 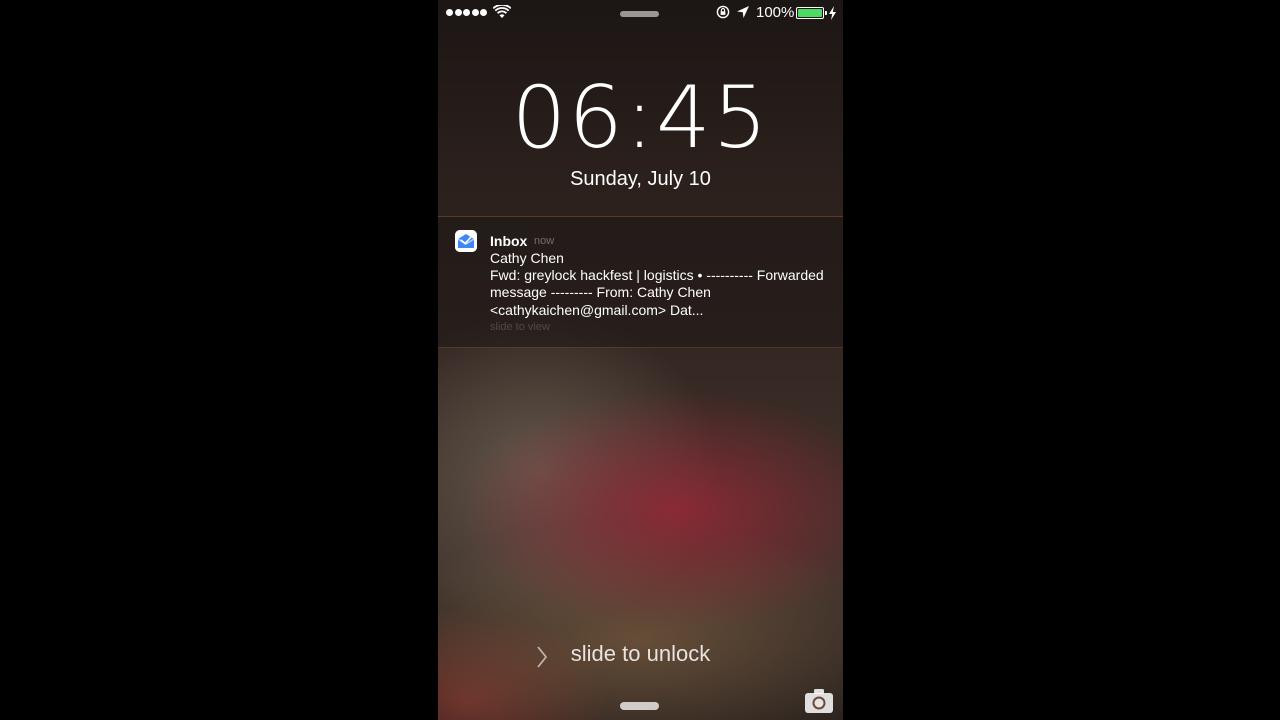 I want to click on lock-date: Sunday, July 10, so click(x=640, y=179).